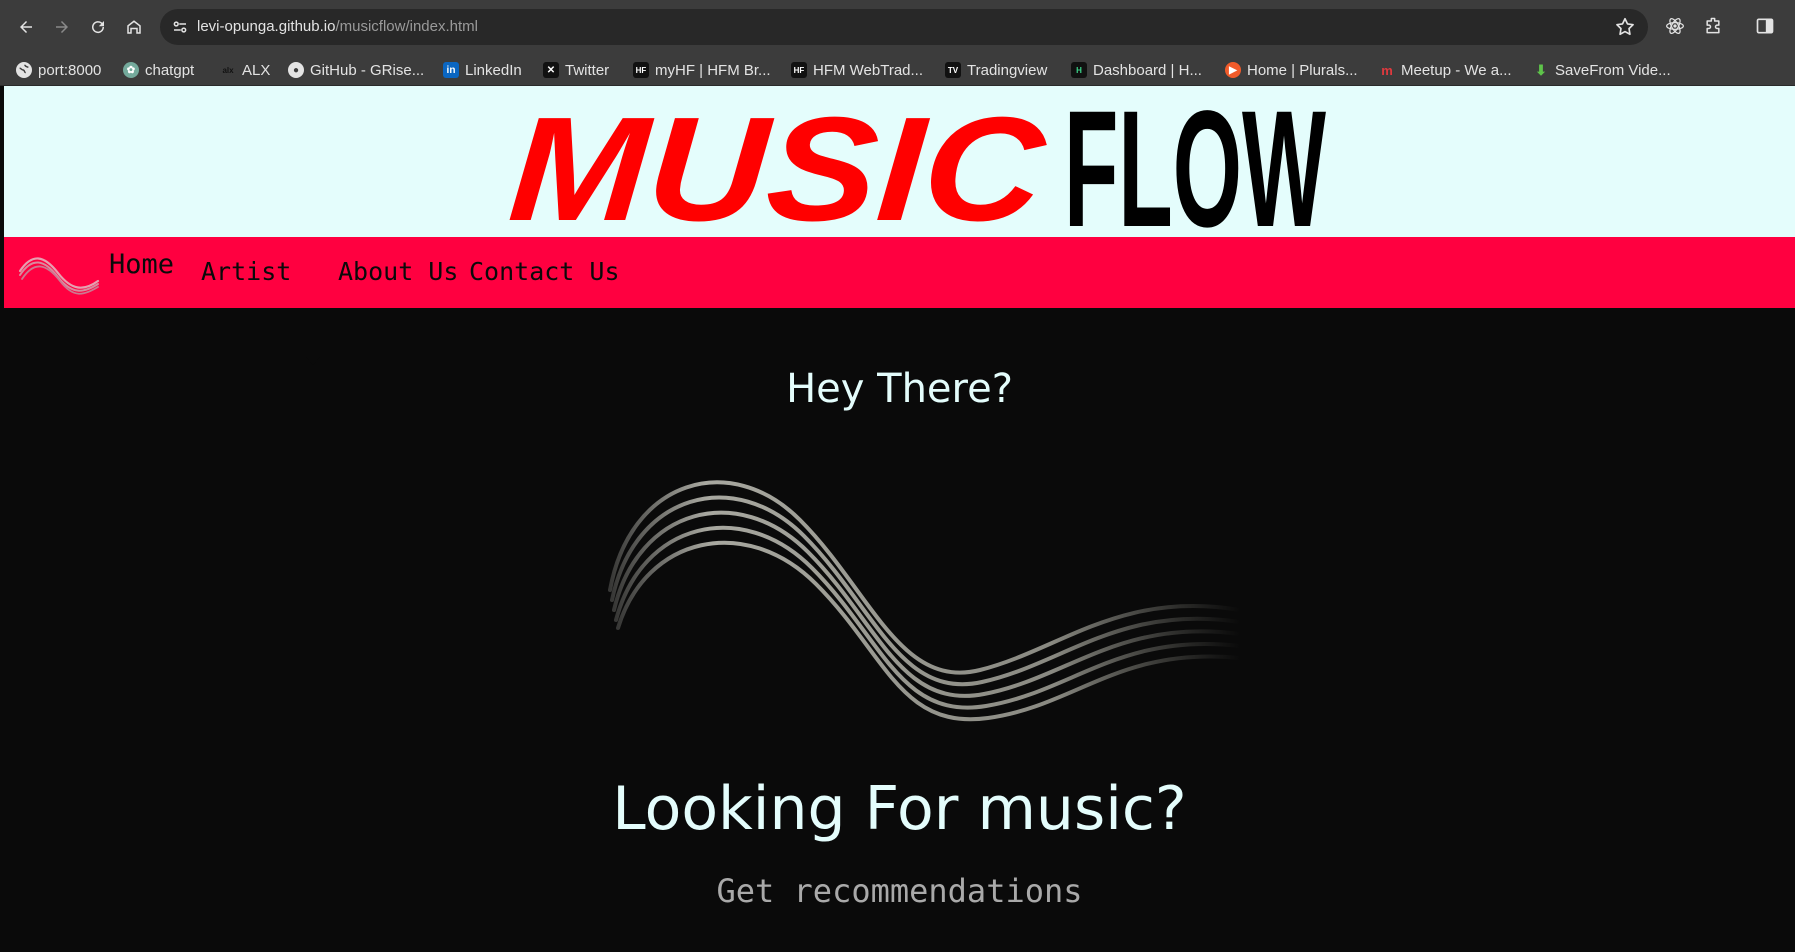 The width and height of the screenshot is (1795, 952). I want to click on alx-icon: alx, so click(228, 70).